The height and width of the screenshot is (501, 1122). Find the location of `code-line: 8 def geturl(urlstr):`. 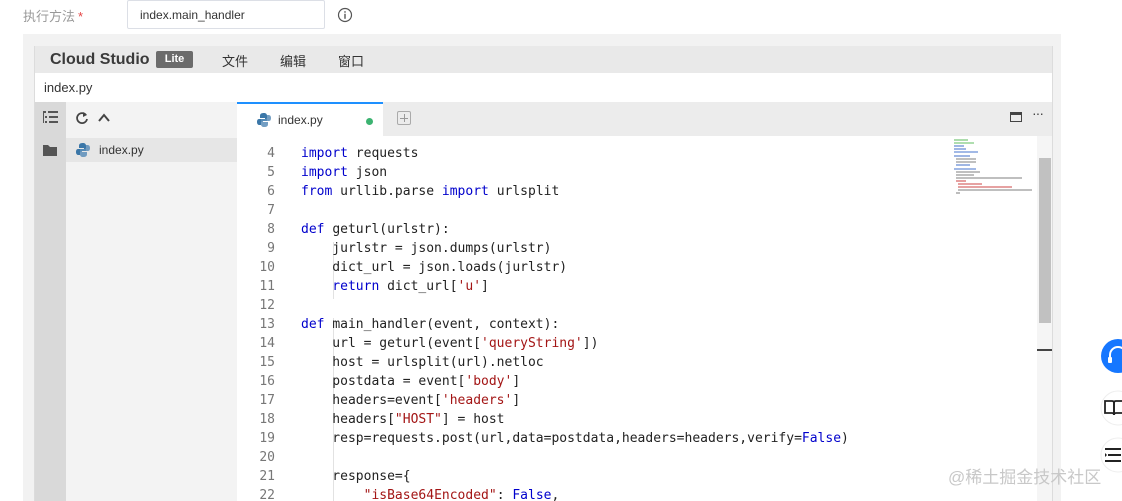

code-line: 8 def geturl(urlstr): is located at coordinates (637, 229).